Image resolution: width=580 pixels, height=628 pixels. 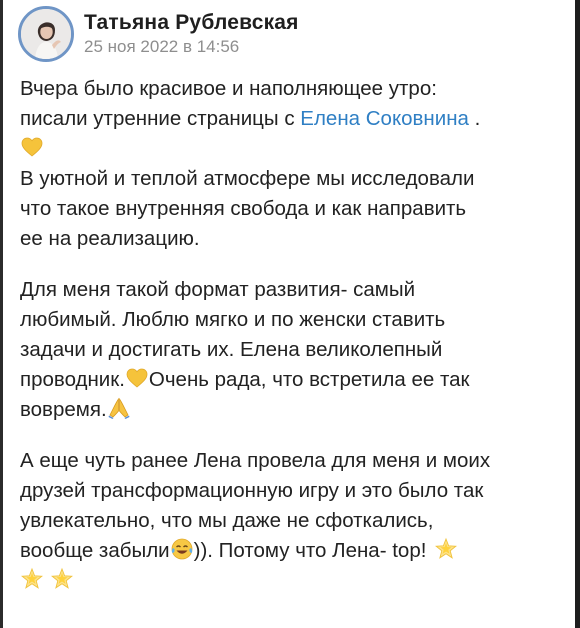 I want to click on text-line: проводник., so click(x=72, y=379).